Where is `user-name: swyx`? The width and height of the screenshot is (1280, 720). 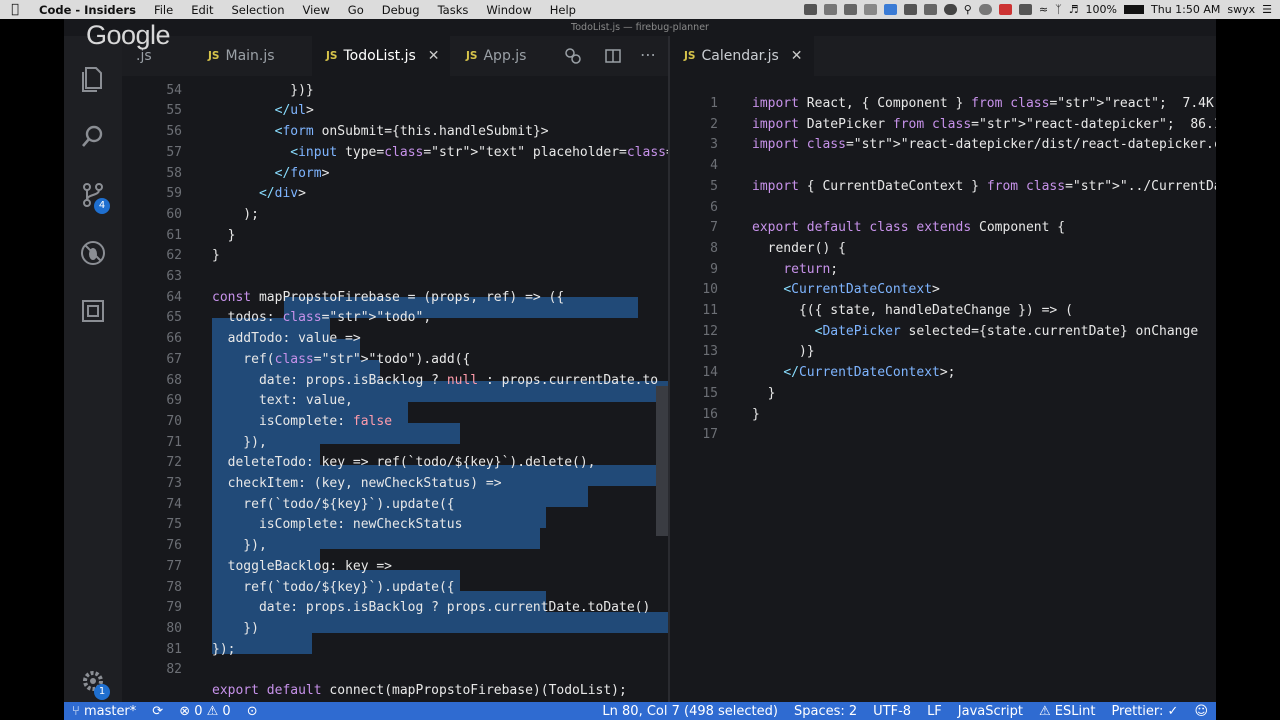
user-name: swyx is located at coordinates (1241, 9).